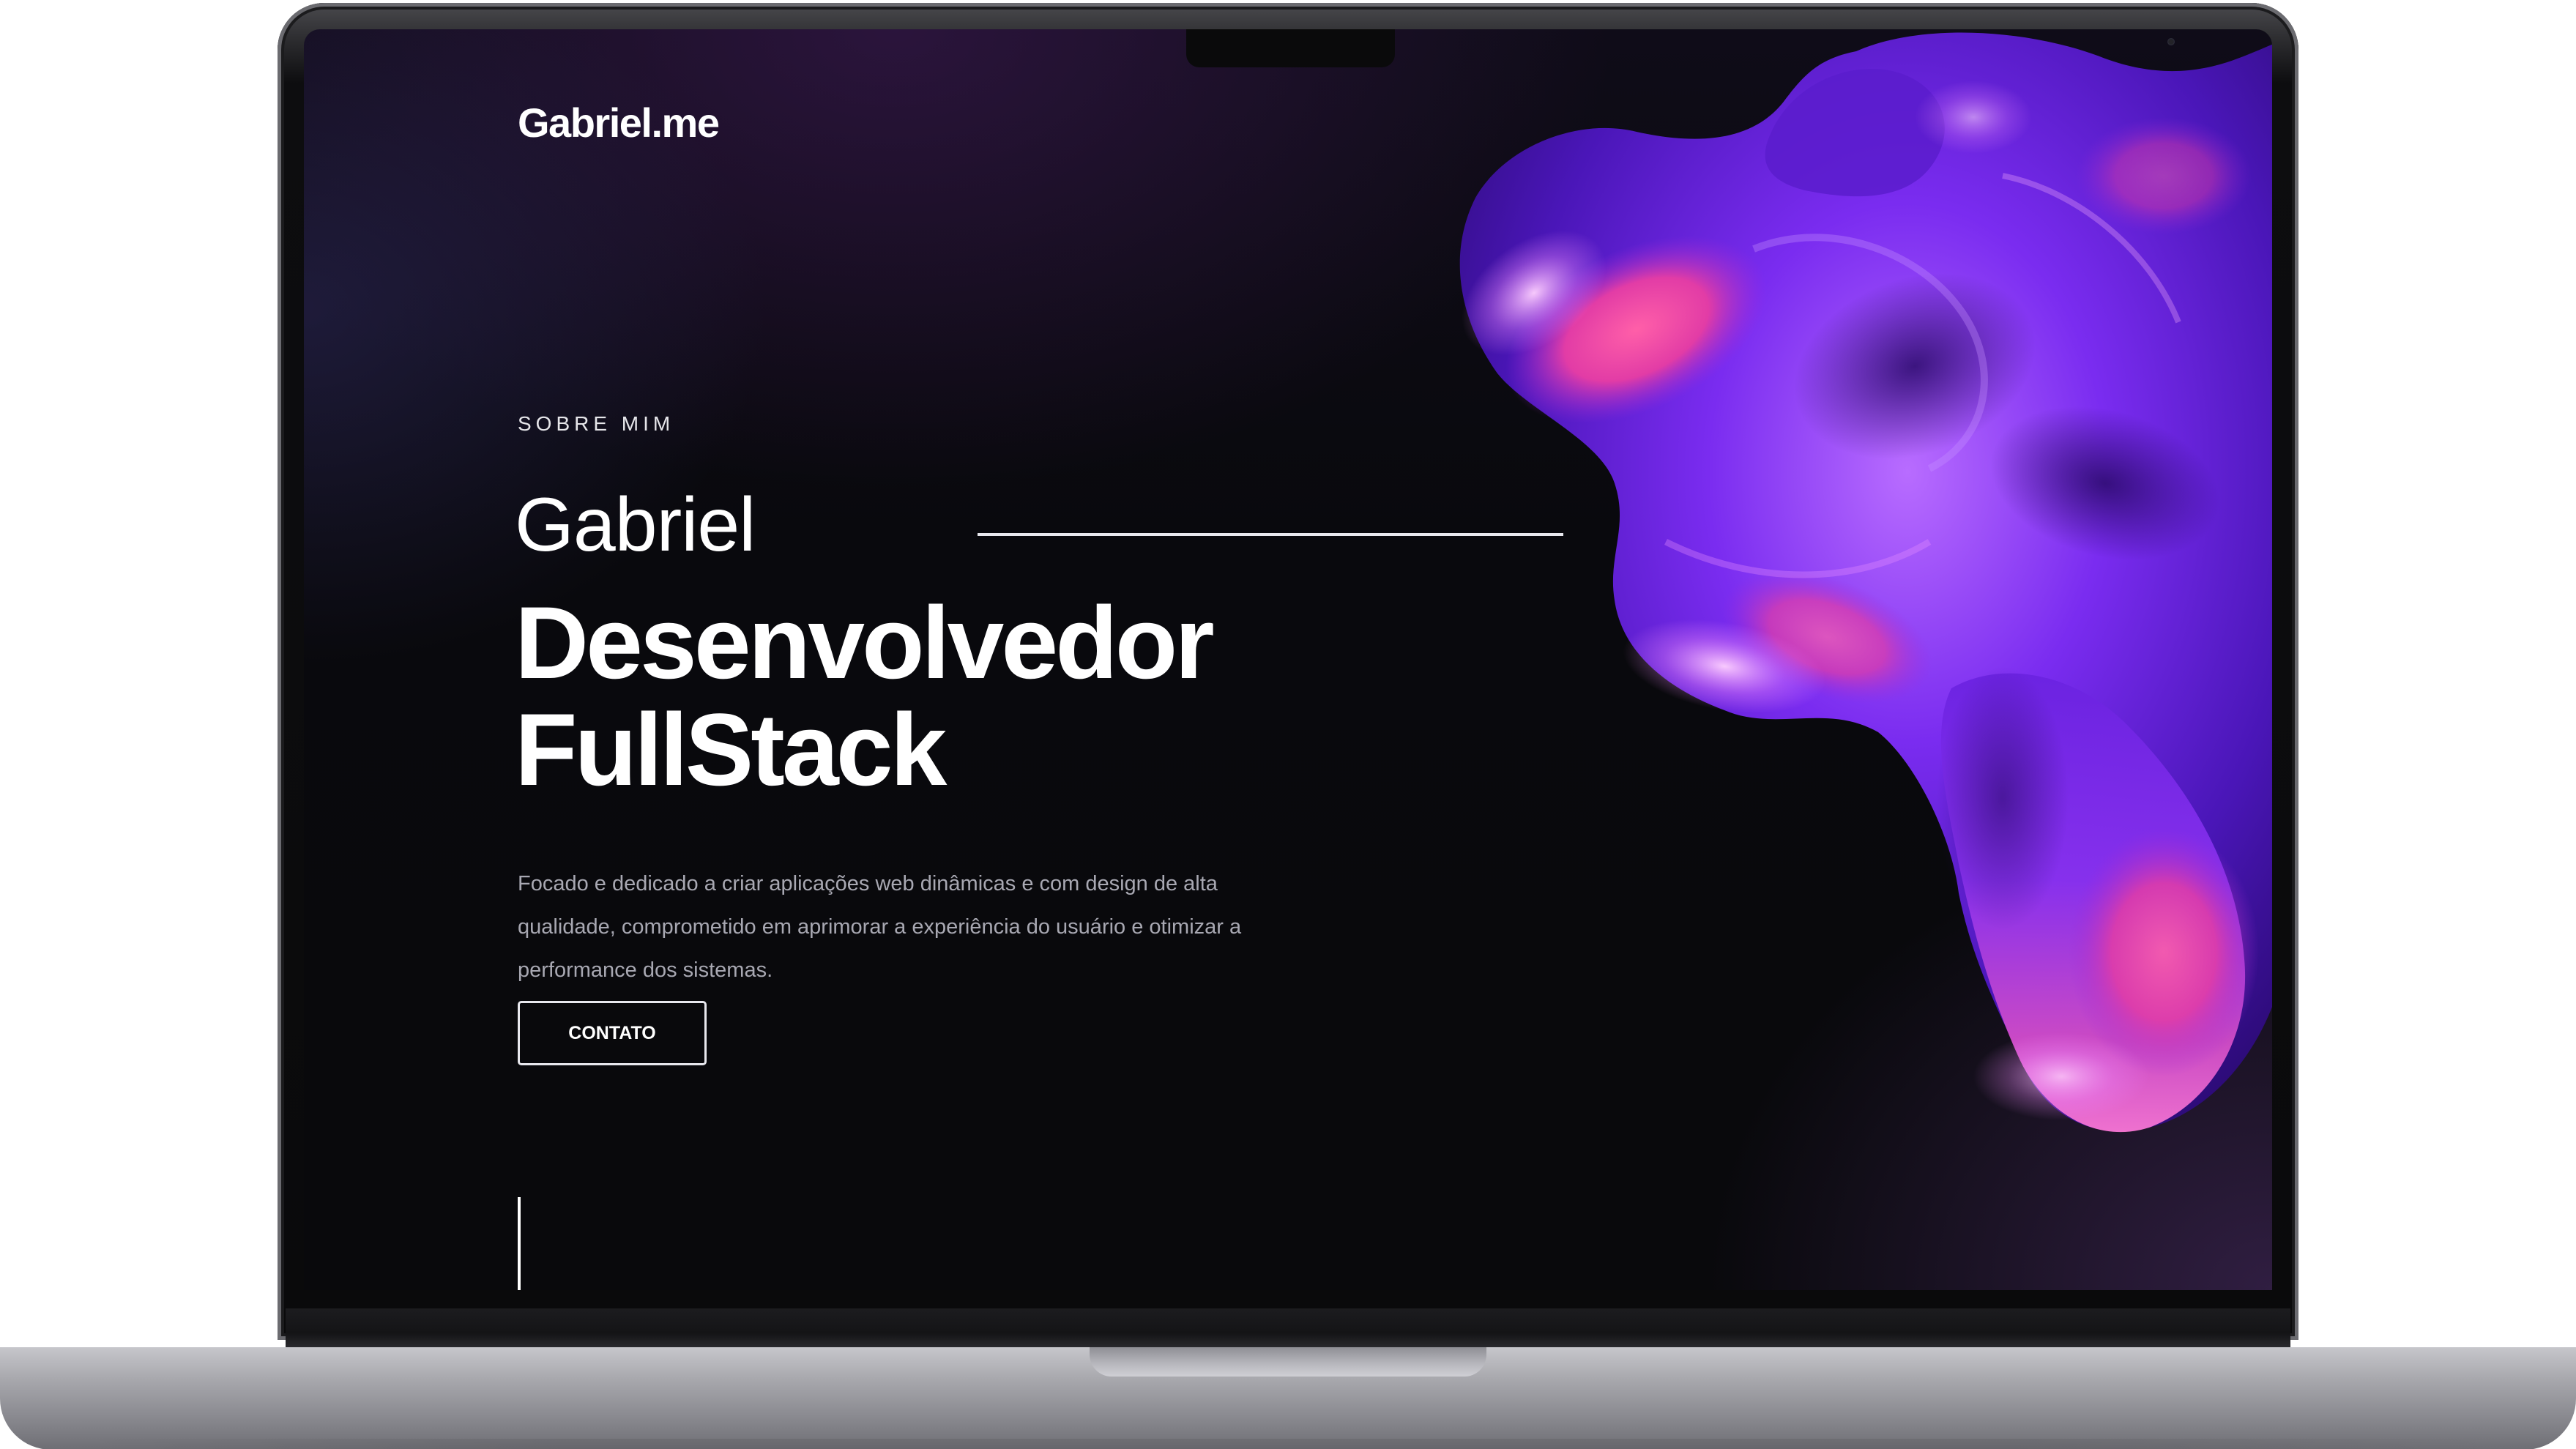  I want to click on laptop-opening-notch, so click(1288, 1362).